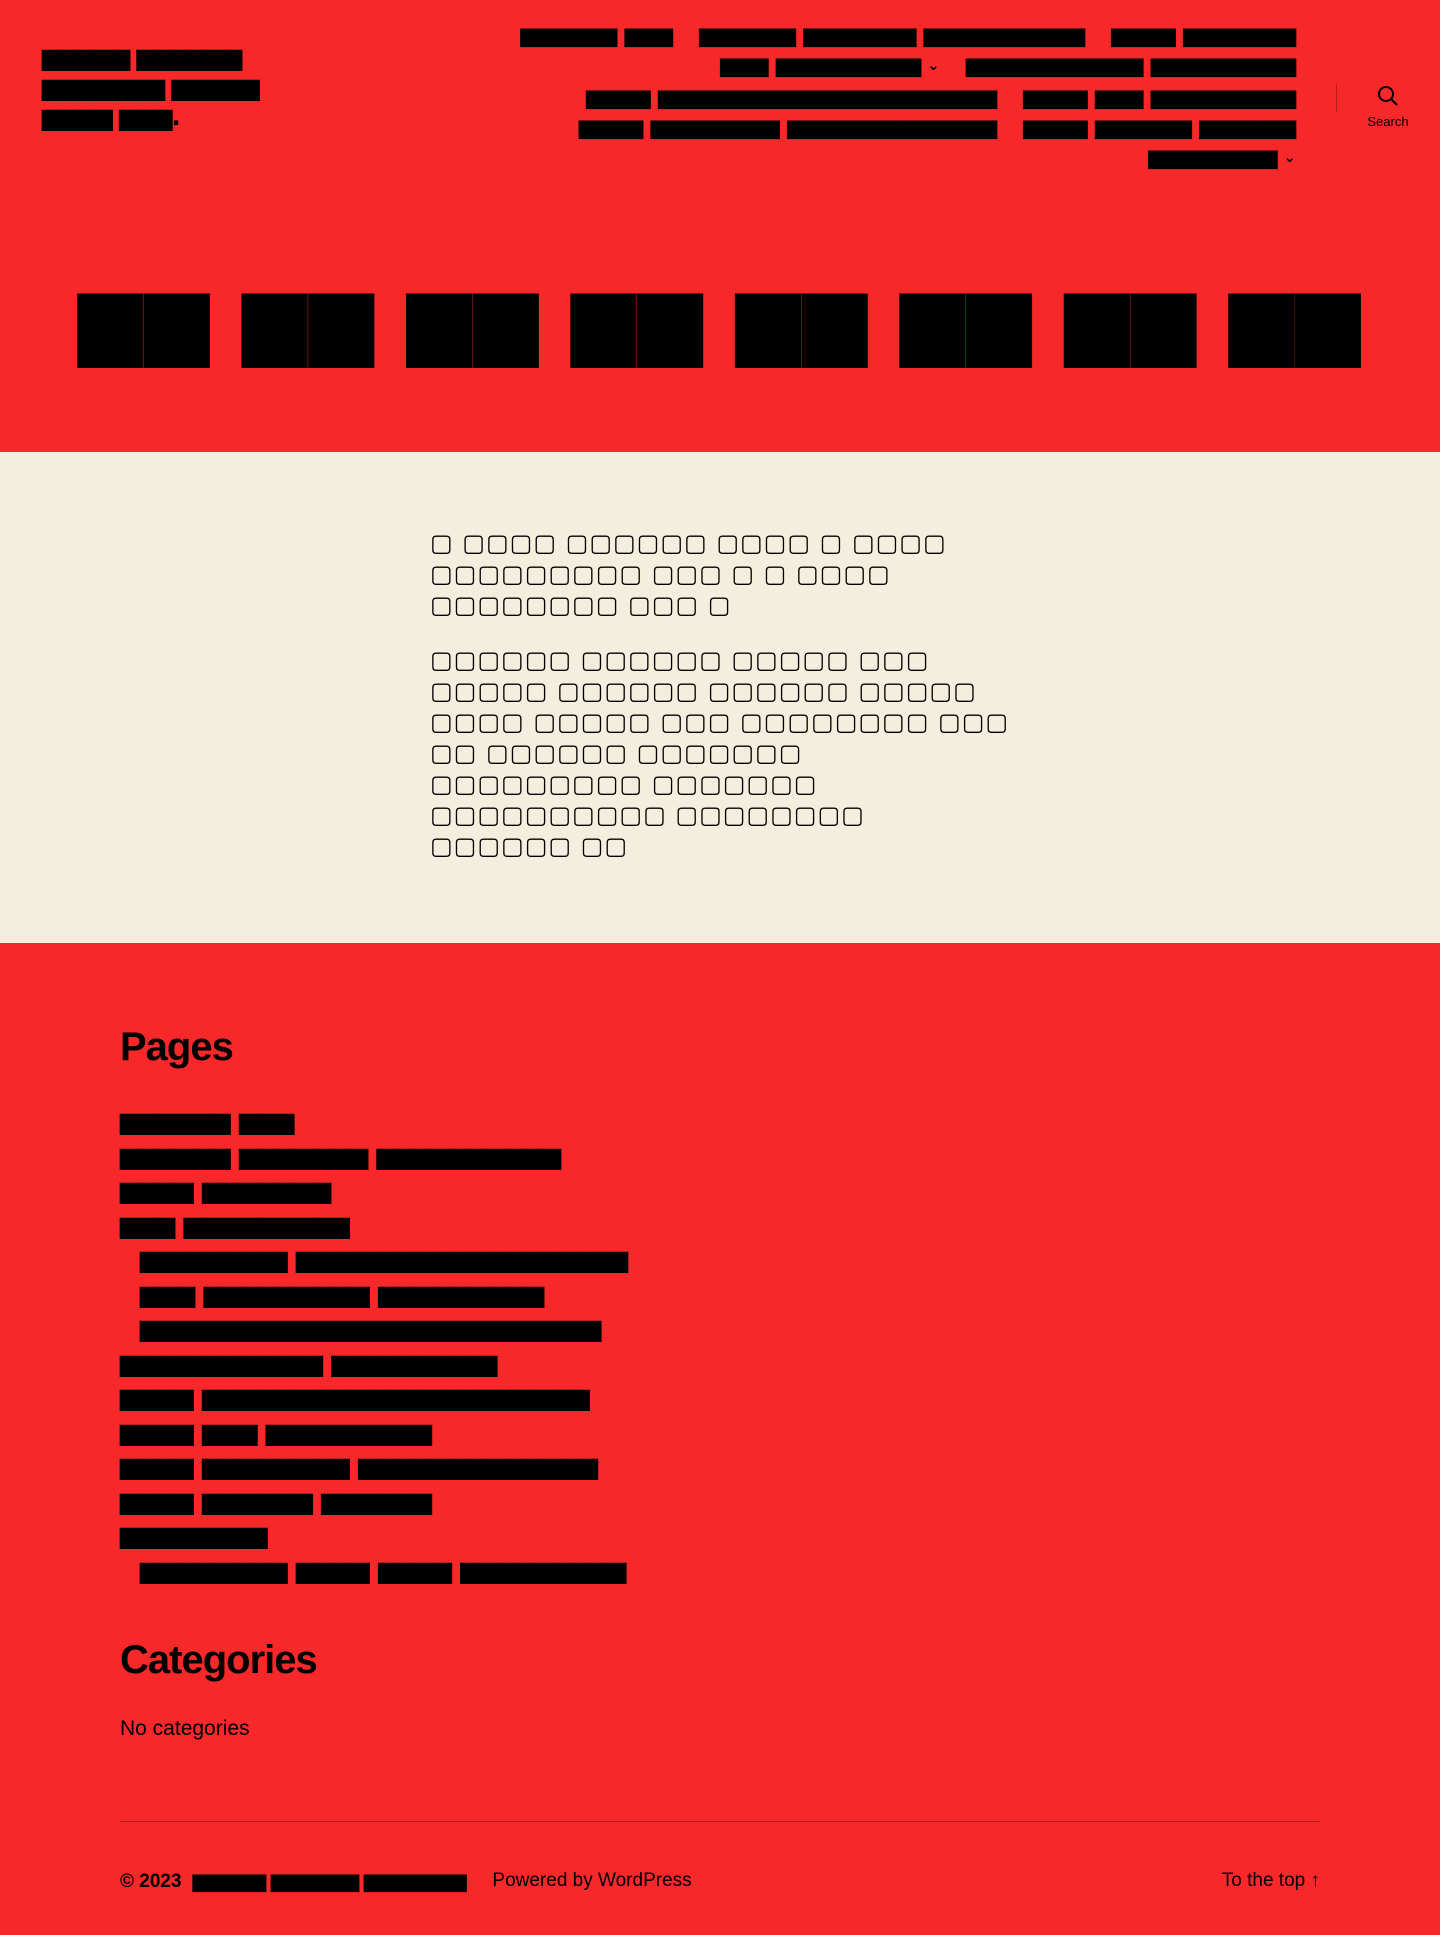  What do you see at coordinates (720, 1156) in the screenshot?
I see `page-link: ▆▆▆▆▆▆ ▆▆▆▆▆▆▆ ▆▆▆▆▆▆▆▆▆▆` at bounding box center [720, 1156].